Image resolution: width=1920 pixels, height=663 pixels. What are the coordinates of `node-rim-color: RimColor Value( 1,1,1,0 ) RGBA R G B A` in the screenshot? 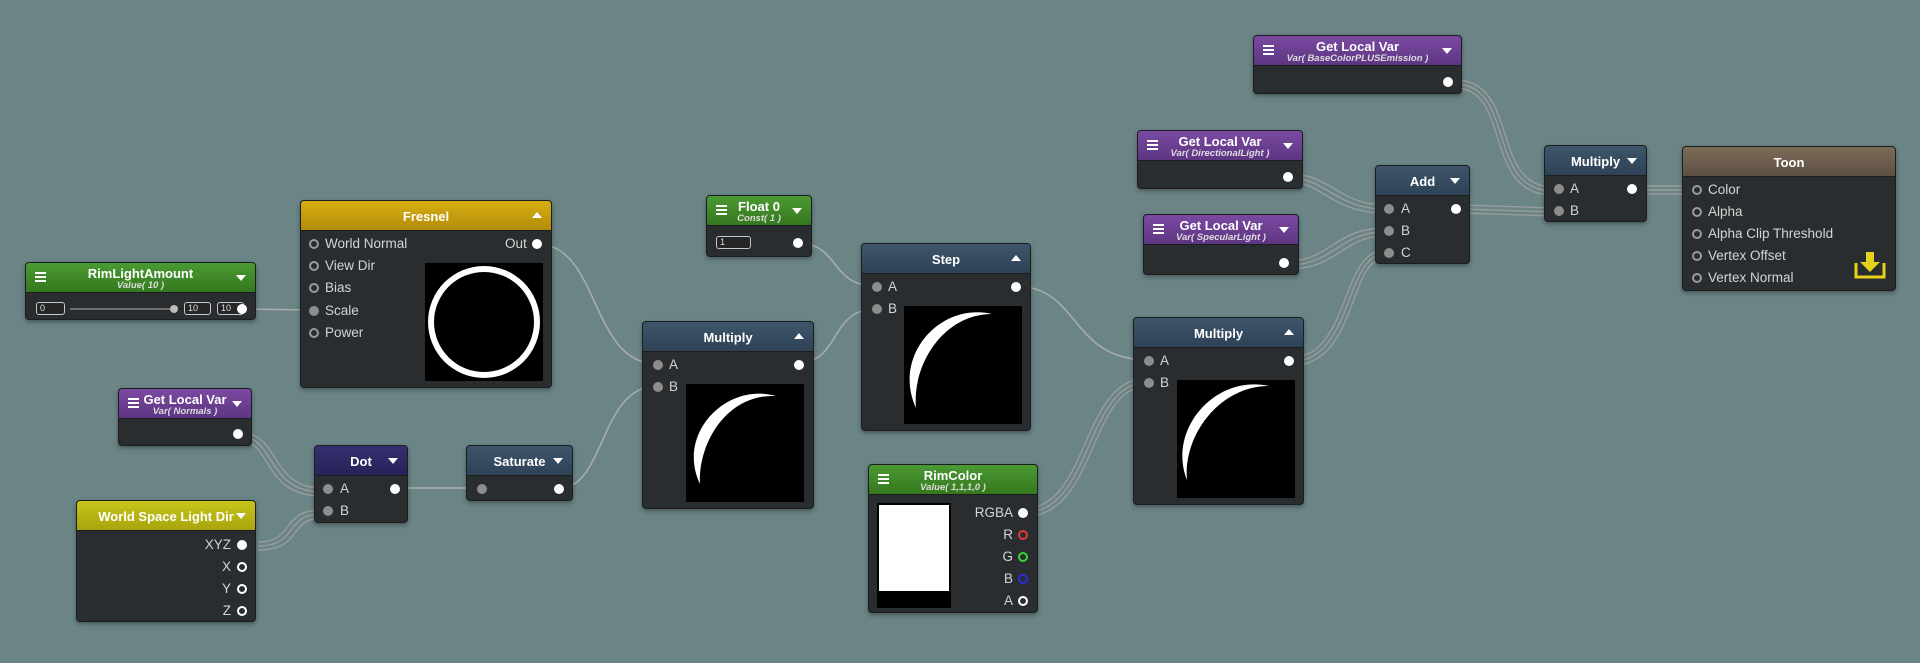 It's located at (953, 538).